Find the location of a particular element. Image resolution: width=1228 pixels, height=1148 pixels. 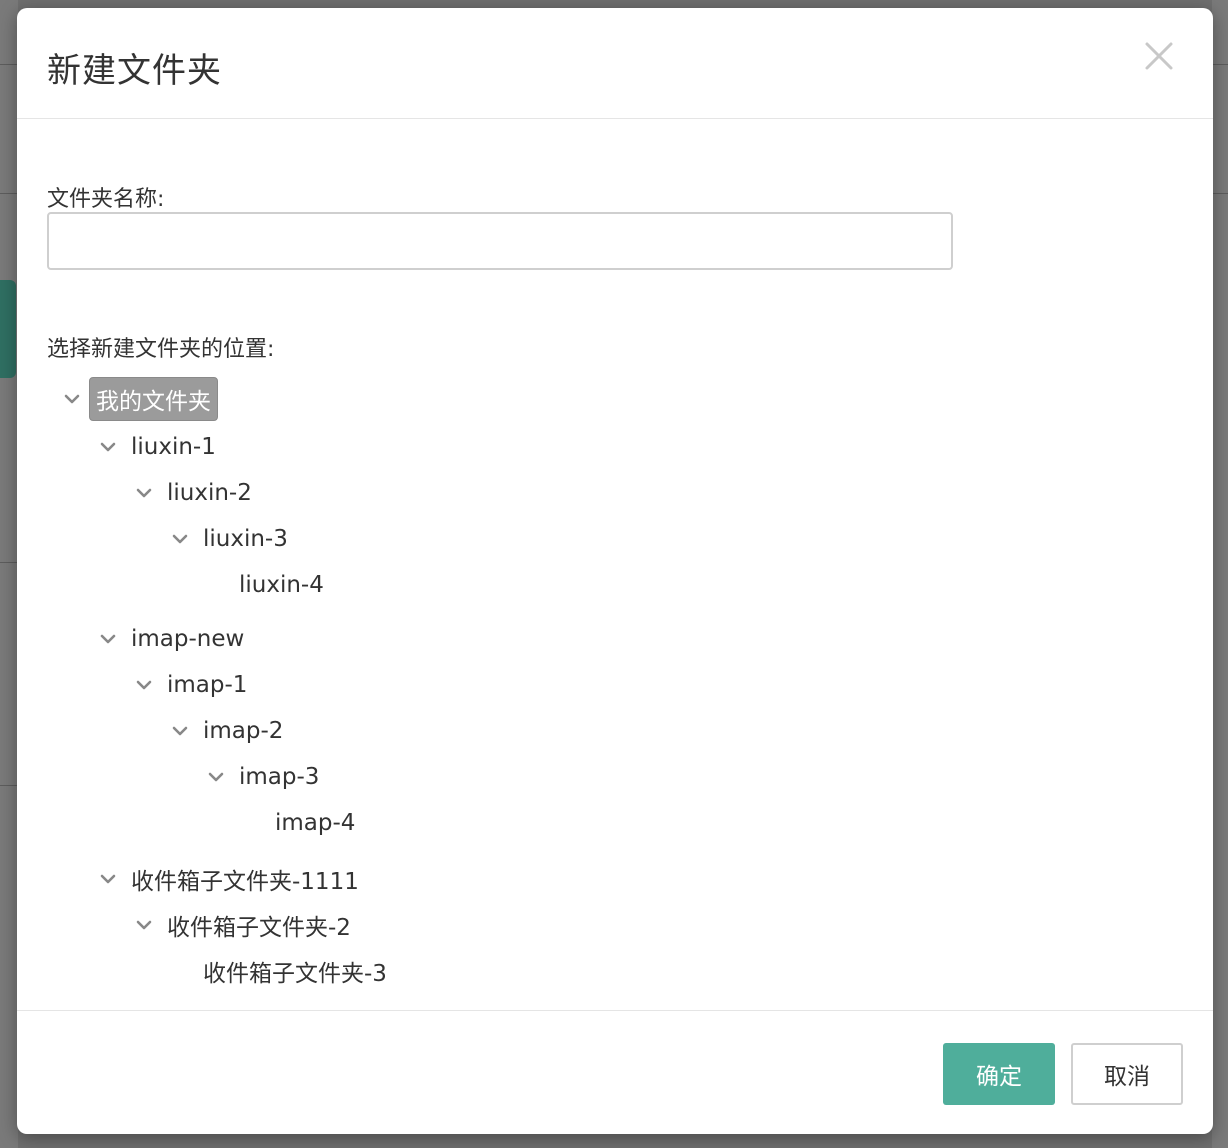

tree-node: imap-2 is located at coordinates (229, 731).